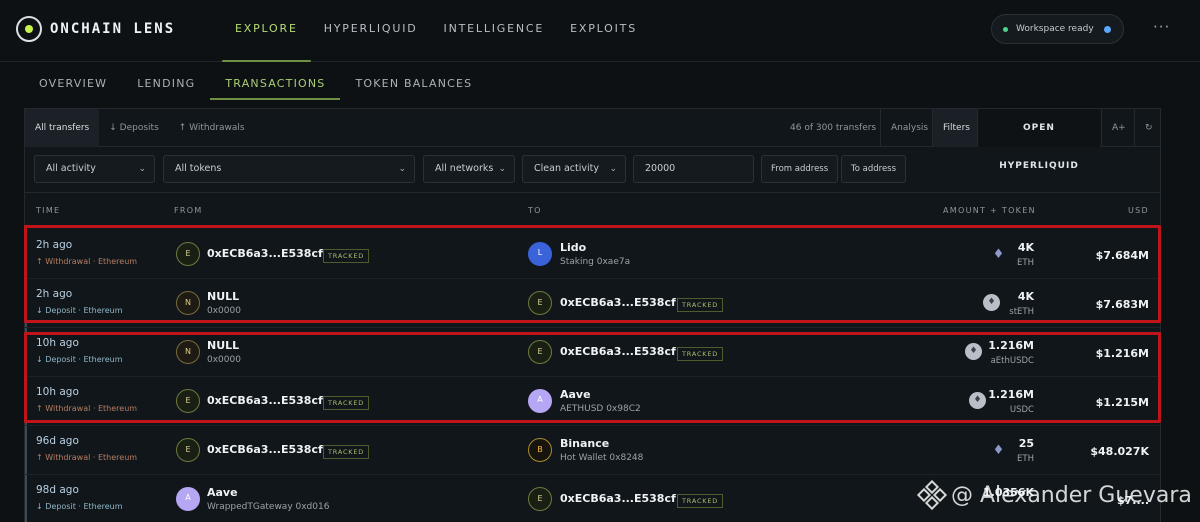 The width and height of the screenshot is (1200, 522). What do you see at coordinates (584, 443) in the screenshot?
I see `to-name: Binance` at bounding box center [584, 443].